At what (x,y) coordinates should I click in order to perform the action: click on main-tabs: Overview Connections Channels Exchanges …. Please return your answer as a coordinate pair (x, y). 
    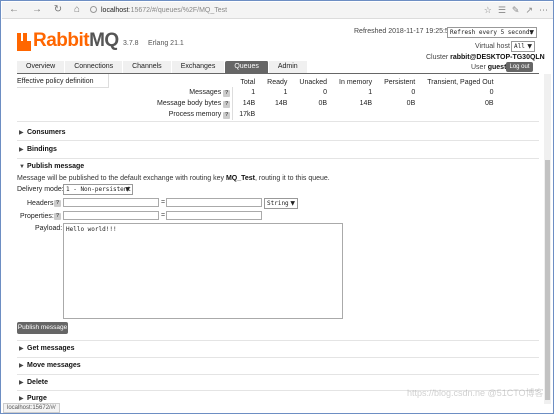
    Looking at the image, I should click on (162, 67).